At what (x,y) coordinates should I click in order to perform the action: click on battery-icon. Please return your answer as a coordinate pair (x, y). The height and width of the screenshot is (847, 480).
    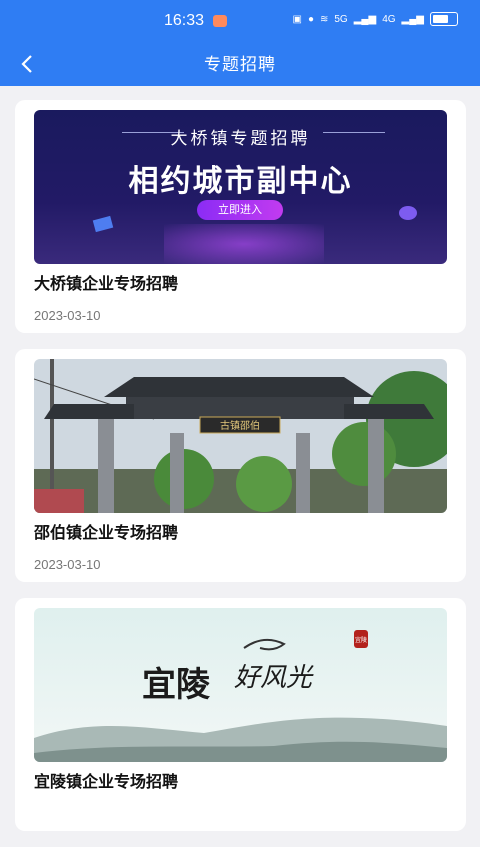
    Looking at the image, I should click on (444, 19).